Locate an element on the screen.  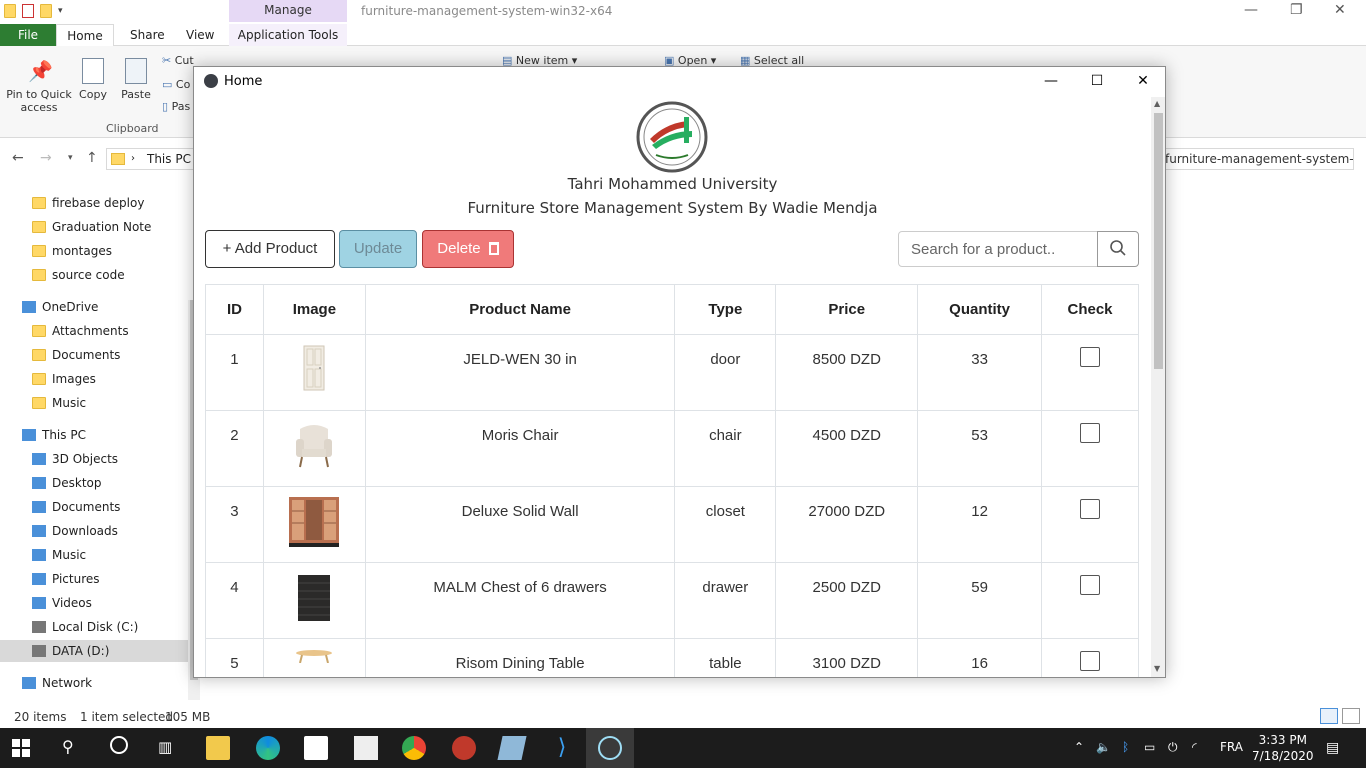
sidebar-item: firebase deploy is located at coordinates (94, 203).